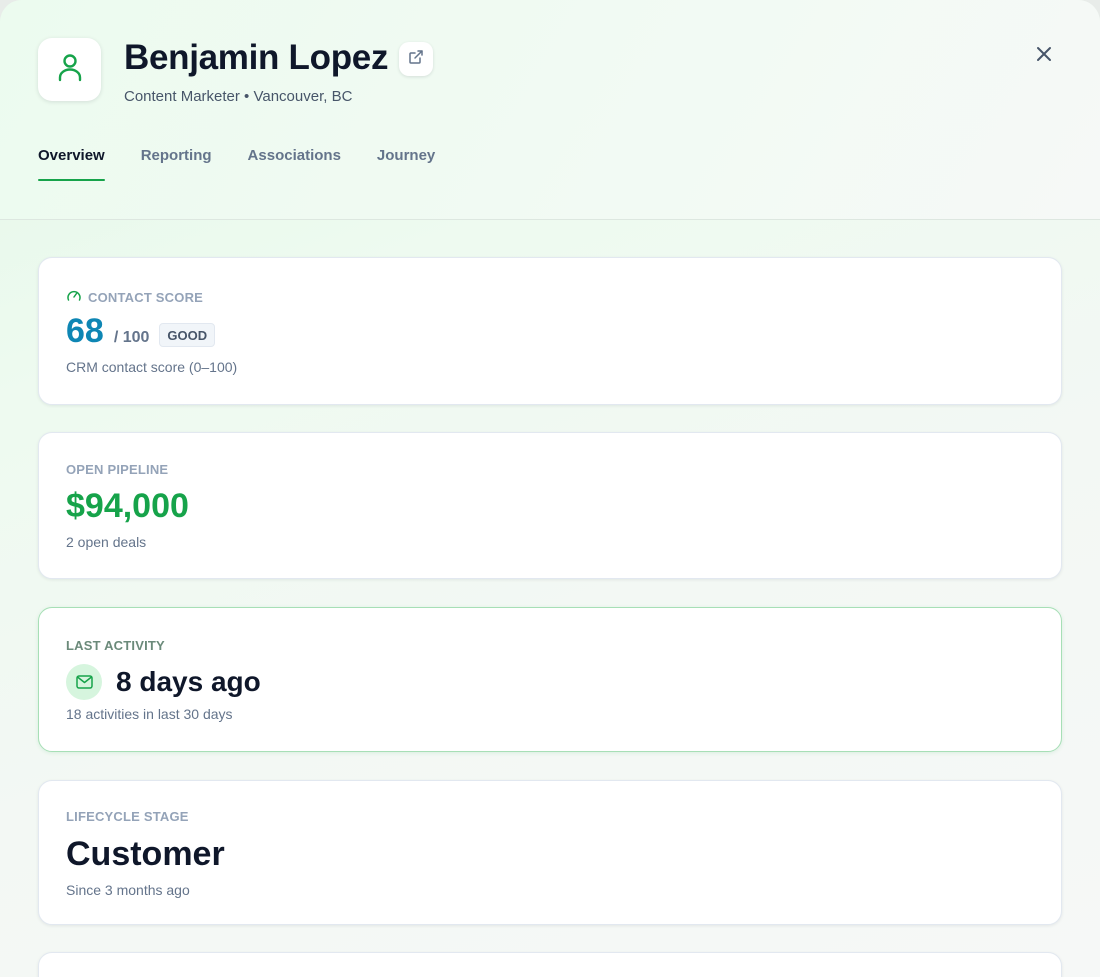  I want to click on close-button, so click(1044, 56).